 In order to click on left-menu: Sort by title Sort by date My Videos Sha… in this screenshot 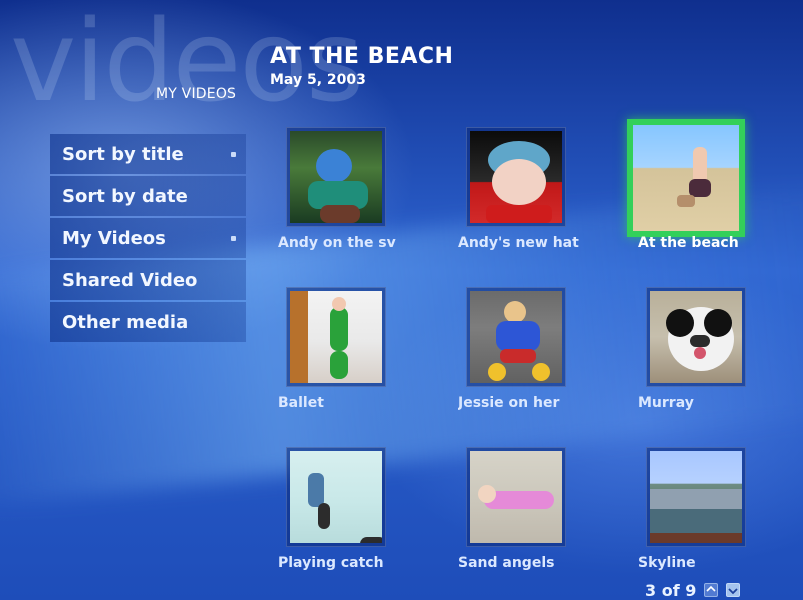, I will do `click(148, 239)`.